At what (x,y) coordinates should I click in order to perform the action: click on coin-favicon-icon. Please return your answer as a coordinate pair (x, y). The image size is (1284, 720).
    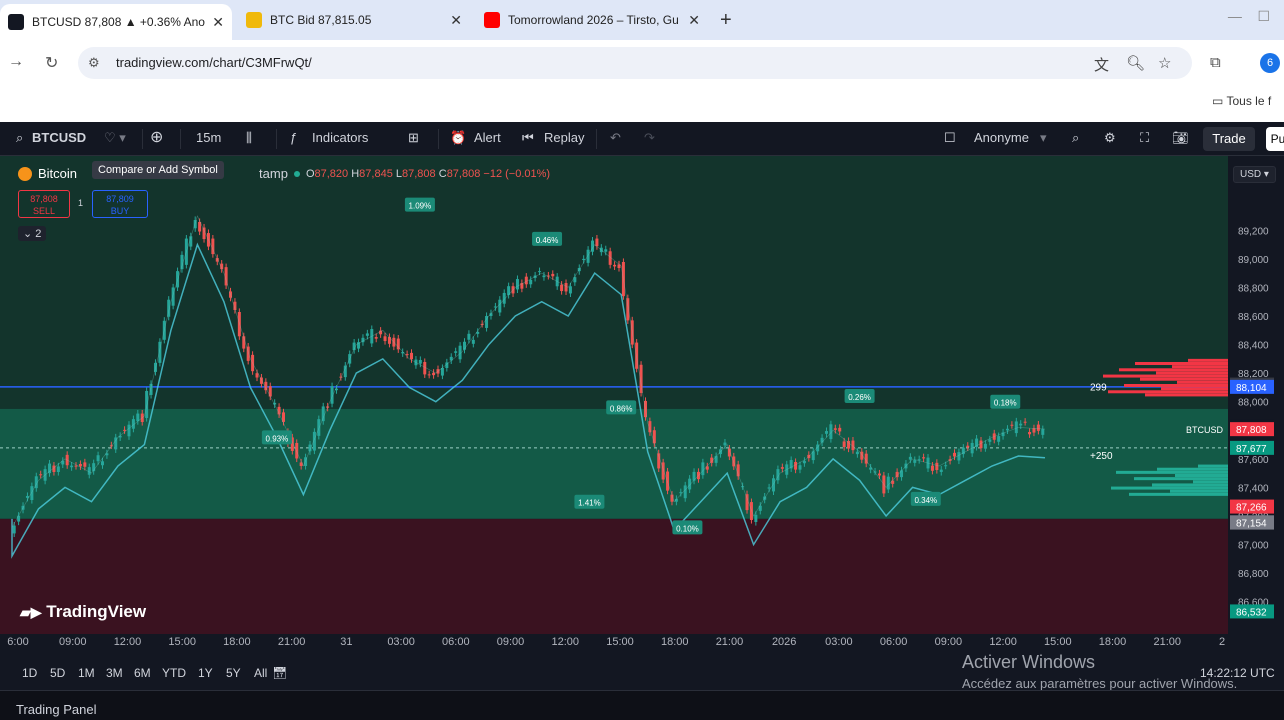
    Looking at the image, I should click on (254, 20).